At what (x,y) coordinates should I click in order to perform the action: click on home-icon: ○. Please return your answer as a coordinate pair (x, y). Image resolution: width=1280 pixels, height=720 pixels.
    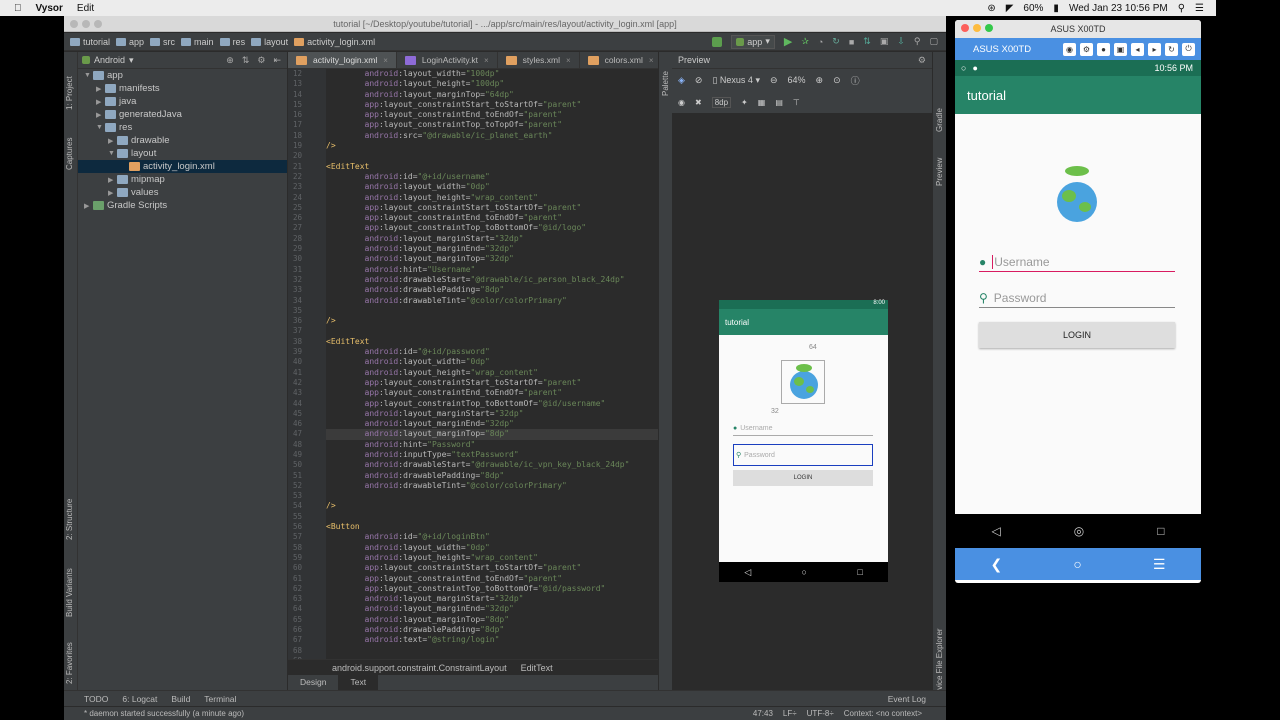
    Looking at the image, I should click on (804, 572).